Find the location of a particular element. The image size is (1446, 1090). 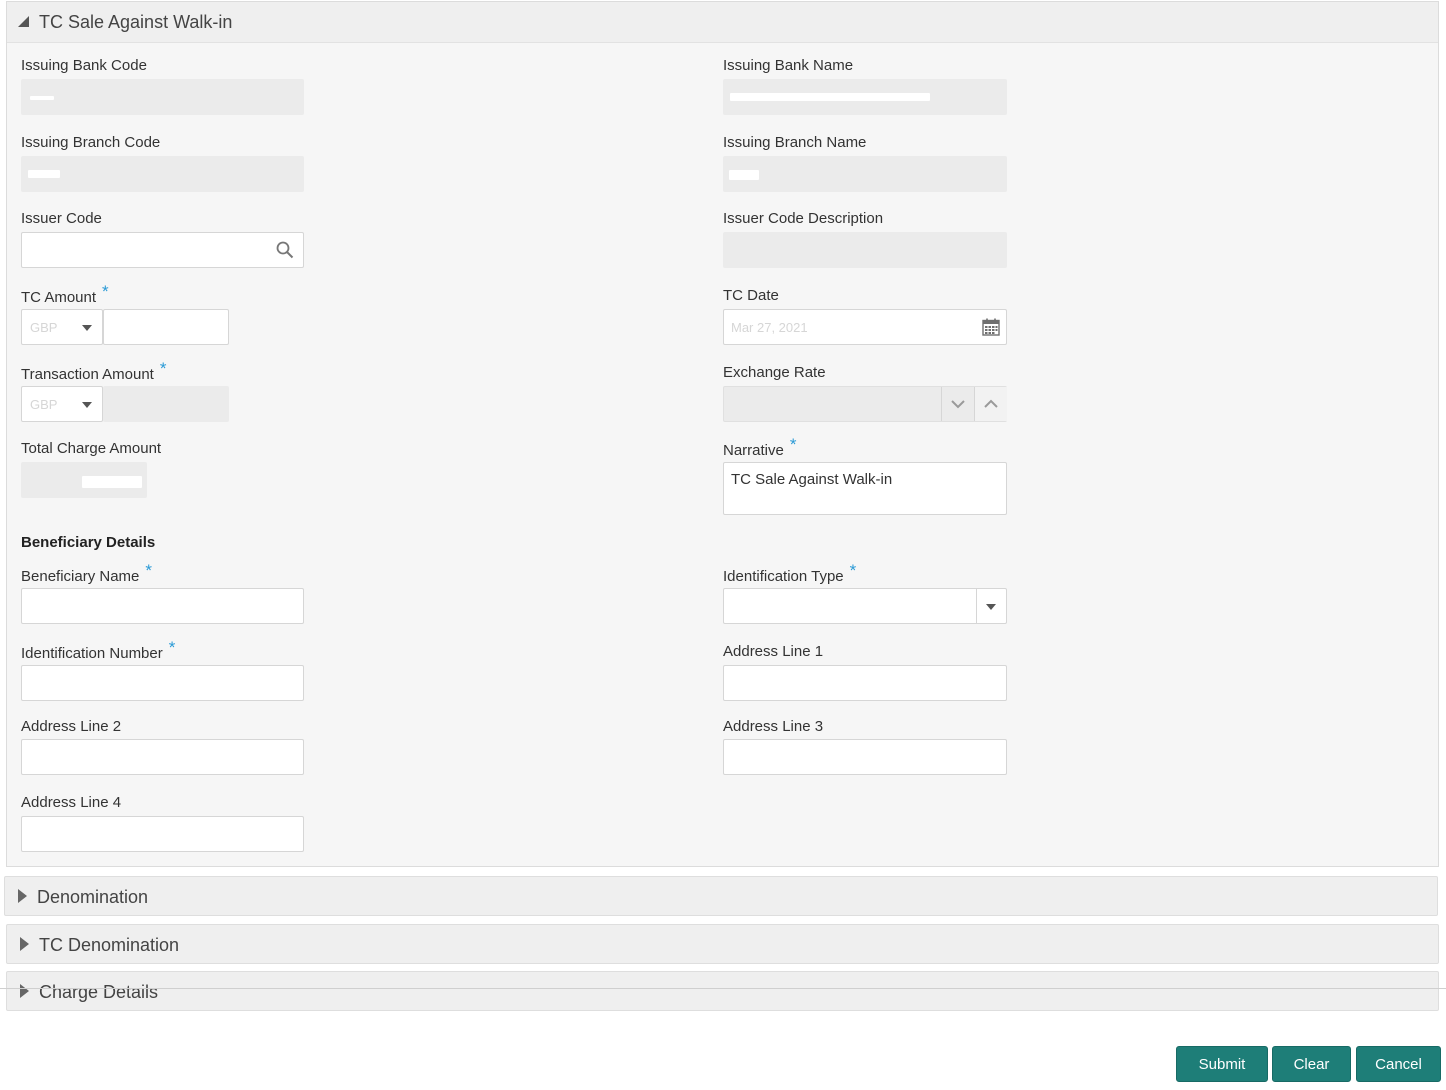

identification-number-input is located at coordinates (162, 683).